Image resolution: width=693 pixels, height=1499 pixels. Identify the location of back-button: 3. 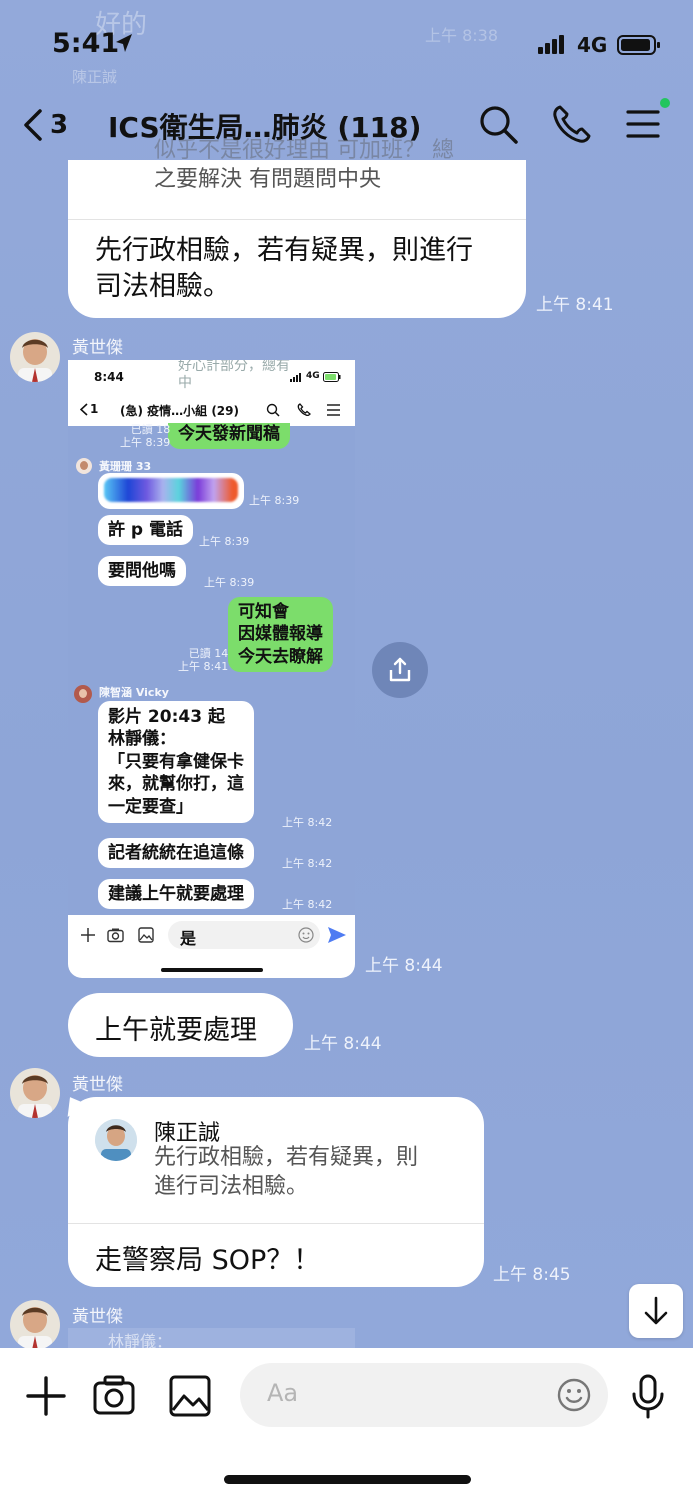
(52, 125).